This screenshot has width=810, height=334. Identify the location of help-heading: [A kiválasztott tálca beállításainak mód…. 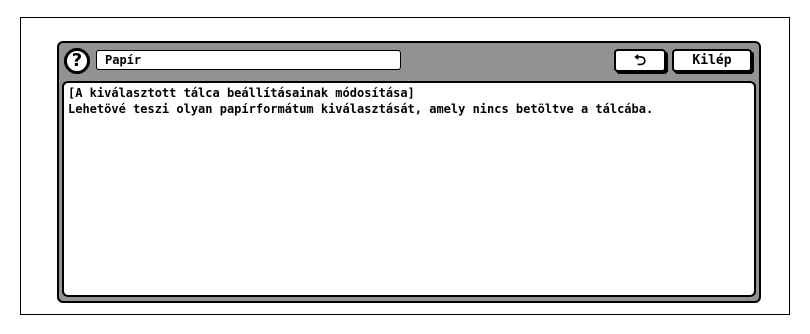
(241, 93).